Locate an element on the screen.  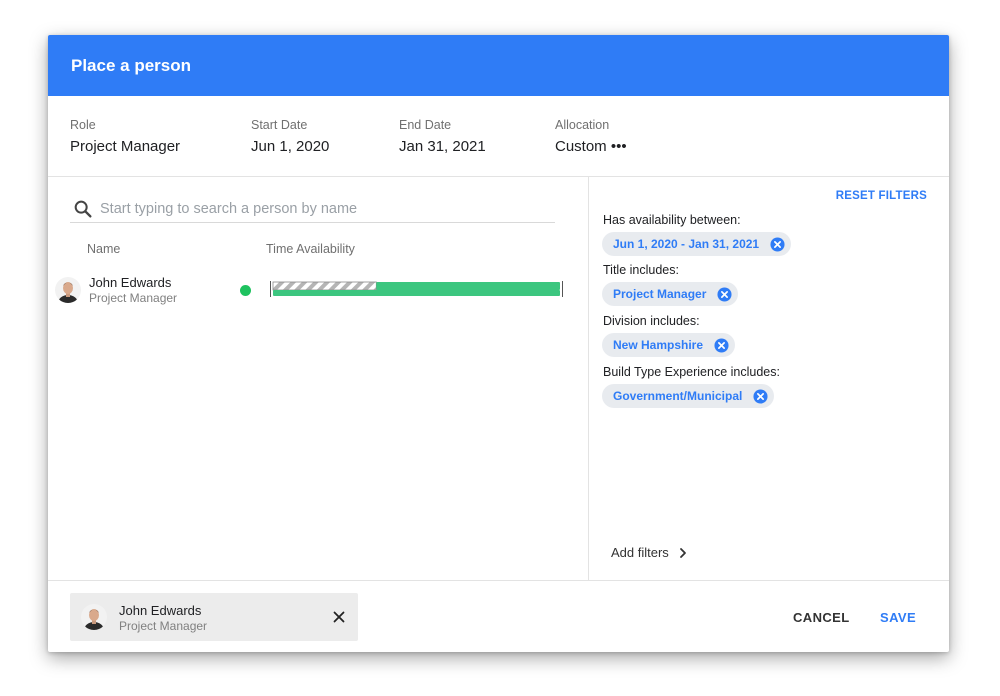
dialog-footer: John Edwards Project Manager CANCEL SAVE is located at coordinates (498, 616).